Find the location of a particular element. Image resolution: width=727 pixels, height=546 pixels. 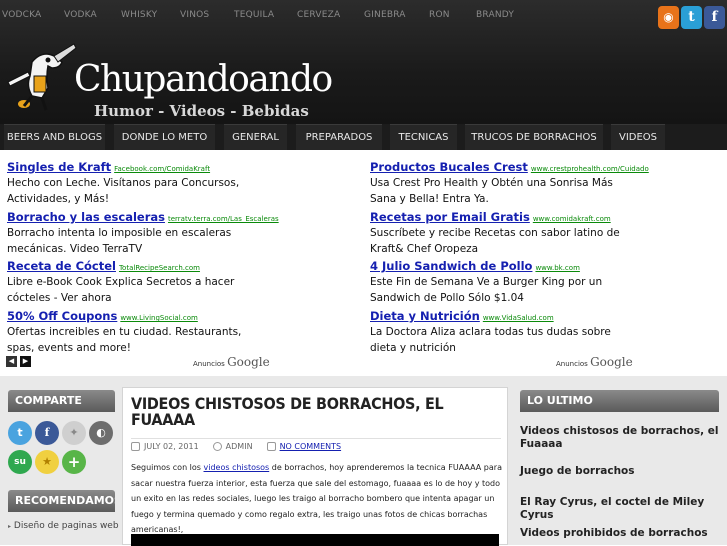

topnav-item-whisky: WHISKY is located at coordinates (150, 15).